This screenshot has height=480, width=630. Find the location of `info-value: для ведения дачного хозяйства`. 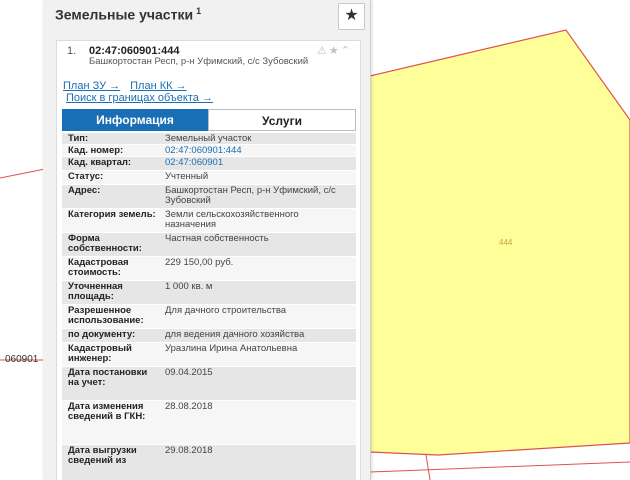

info-value: для ведения дачного хозяйства is located at coordinates (235, 334).